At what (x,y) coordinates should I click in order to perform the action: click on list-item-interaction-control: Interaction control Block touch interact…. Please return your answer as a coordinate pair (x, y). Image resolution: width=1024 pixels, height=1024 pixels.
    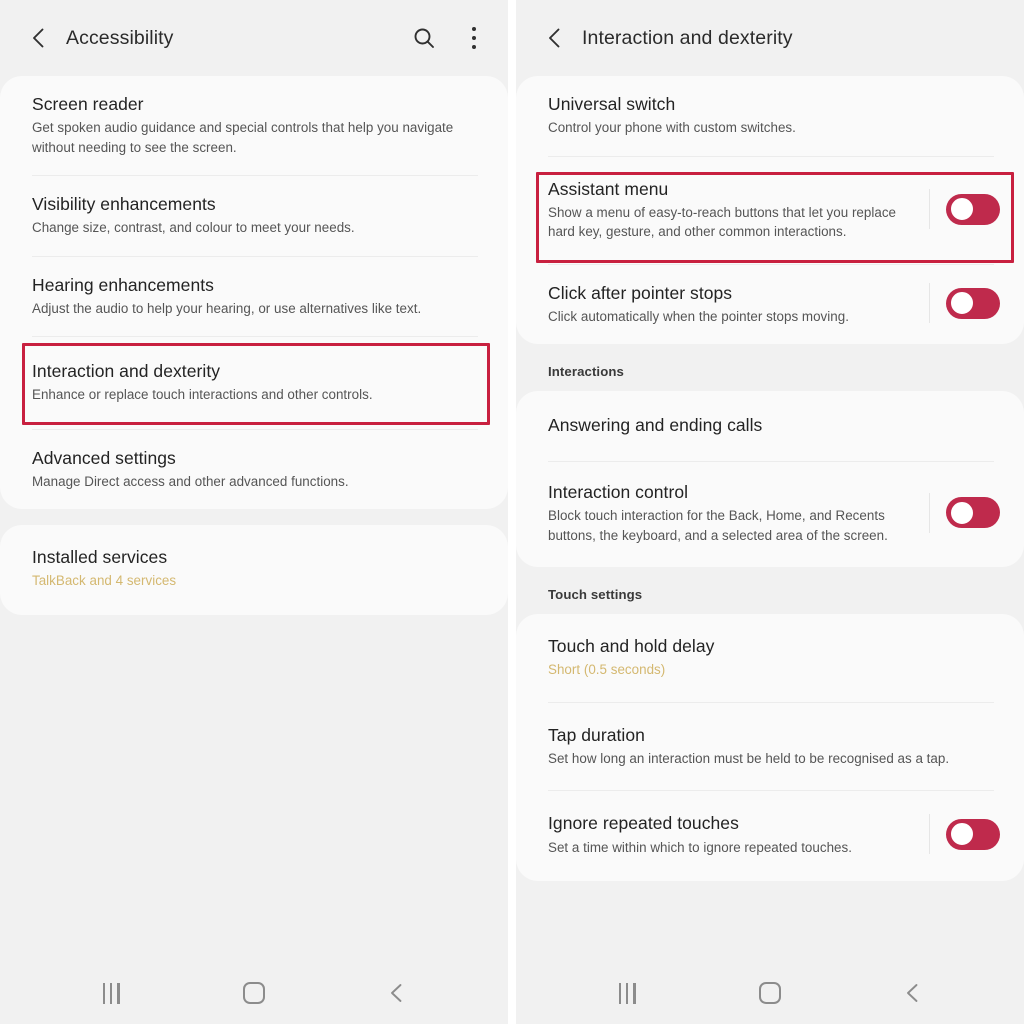
    Looking at the image, I should click on (770, 514).